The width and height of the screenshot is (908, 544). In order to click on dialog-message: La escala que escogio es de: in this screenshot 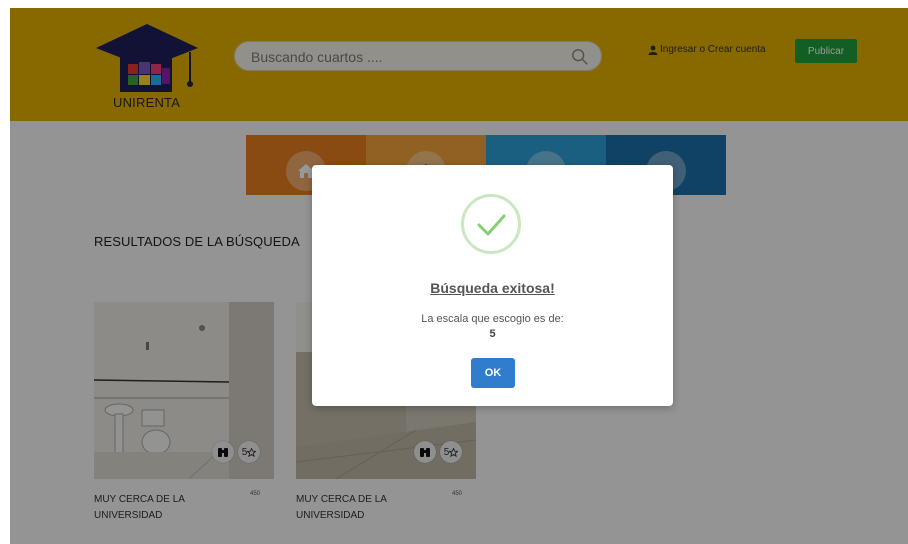, I will do `click(492, 319)`.